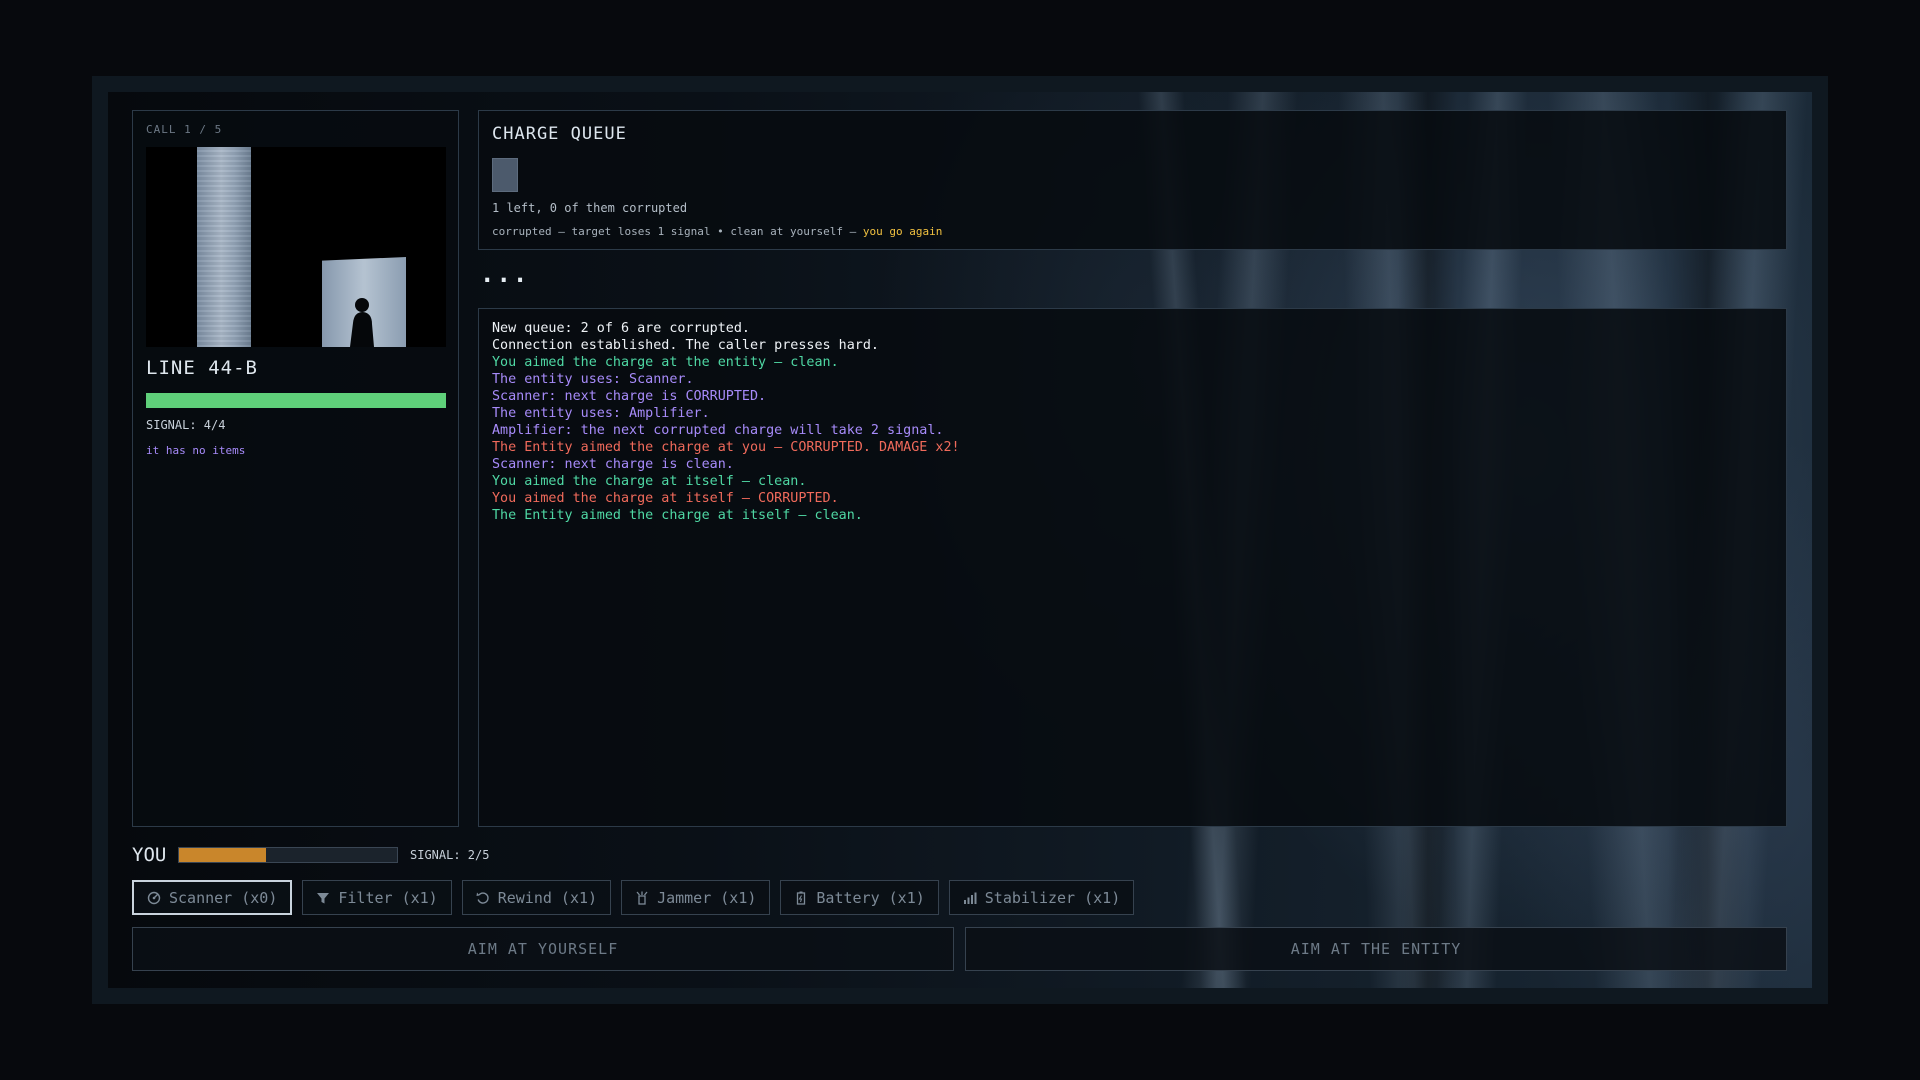  What do you see at coordinates (629, 396) in the screenshot?
I see `log-line: Scanner: next charge is CORRUPTED.` at bounding box center [629, 396].